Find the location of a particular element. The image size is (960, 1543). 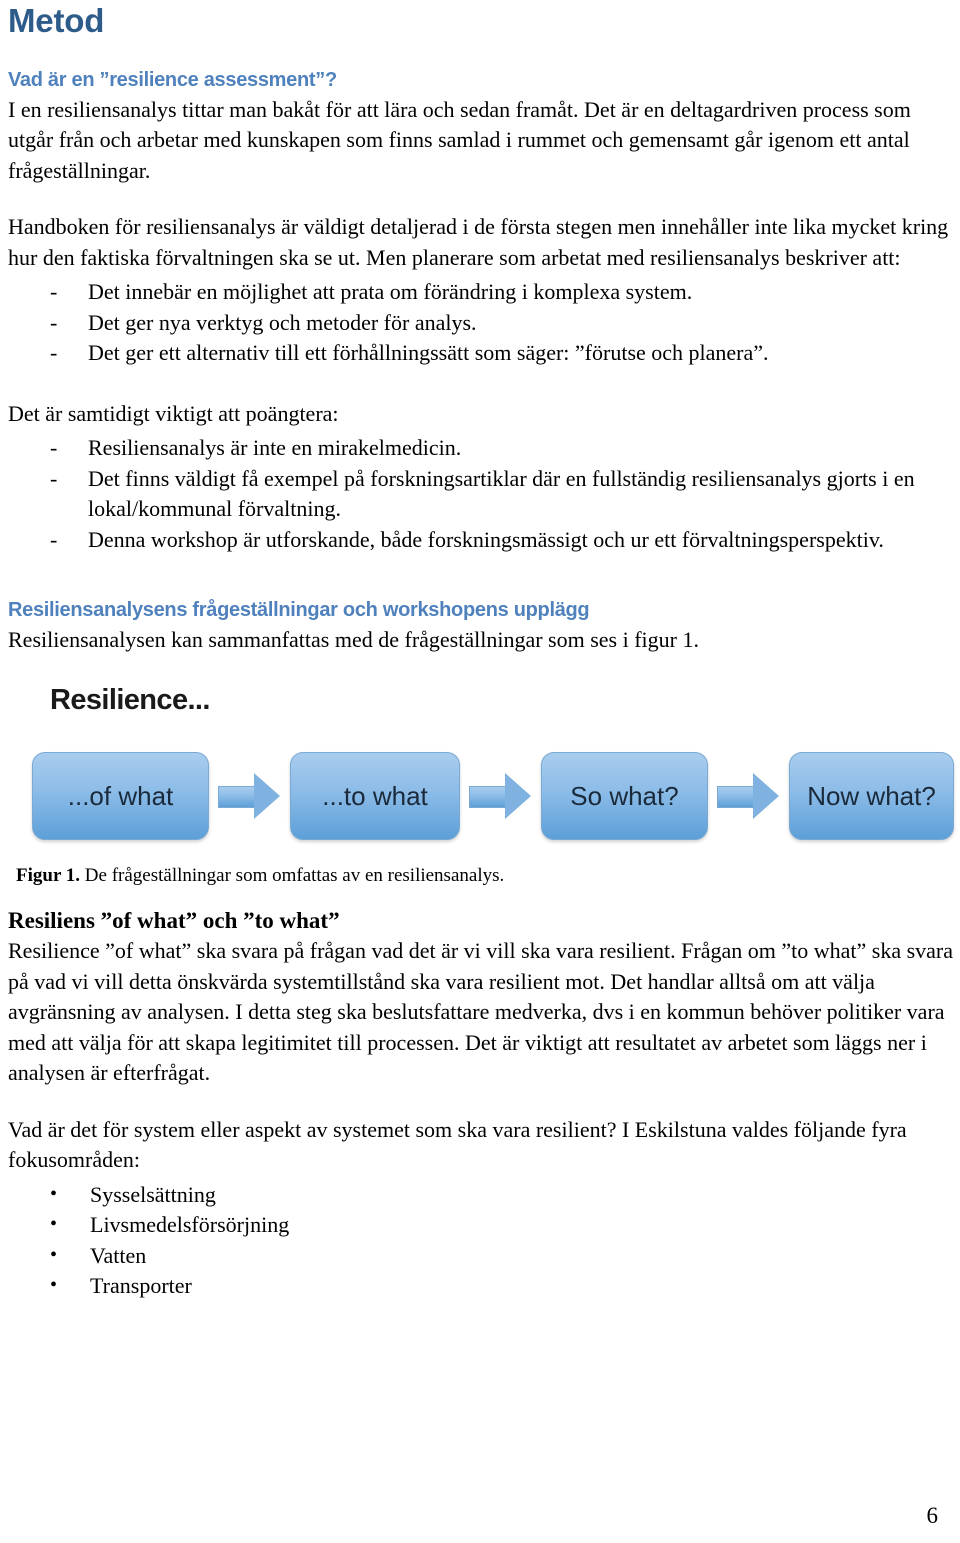

list-item-text: Transporter is located at coordinates (141, 1286).